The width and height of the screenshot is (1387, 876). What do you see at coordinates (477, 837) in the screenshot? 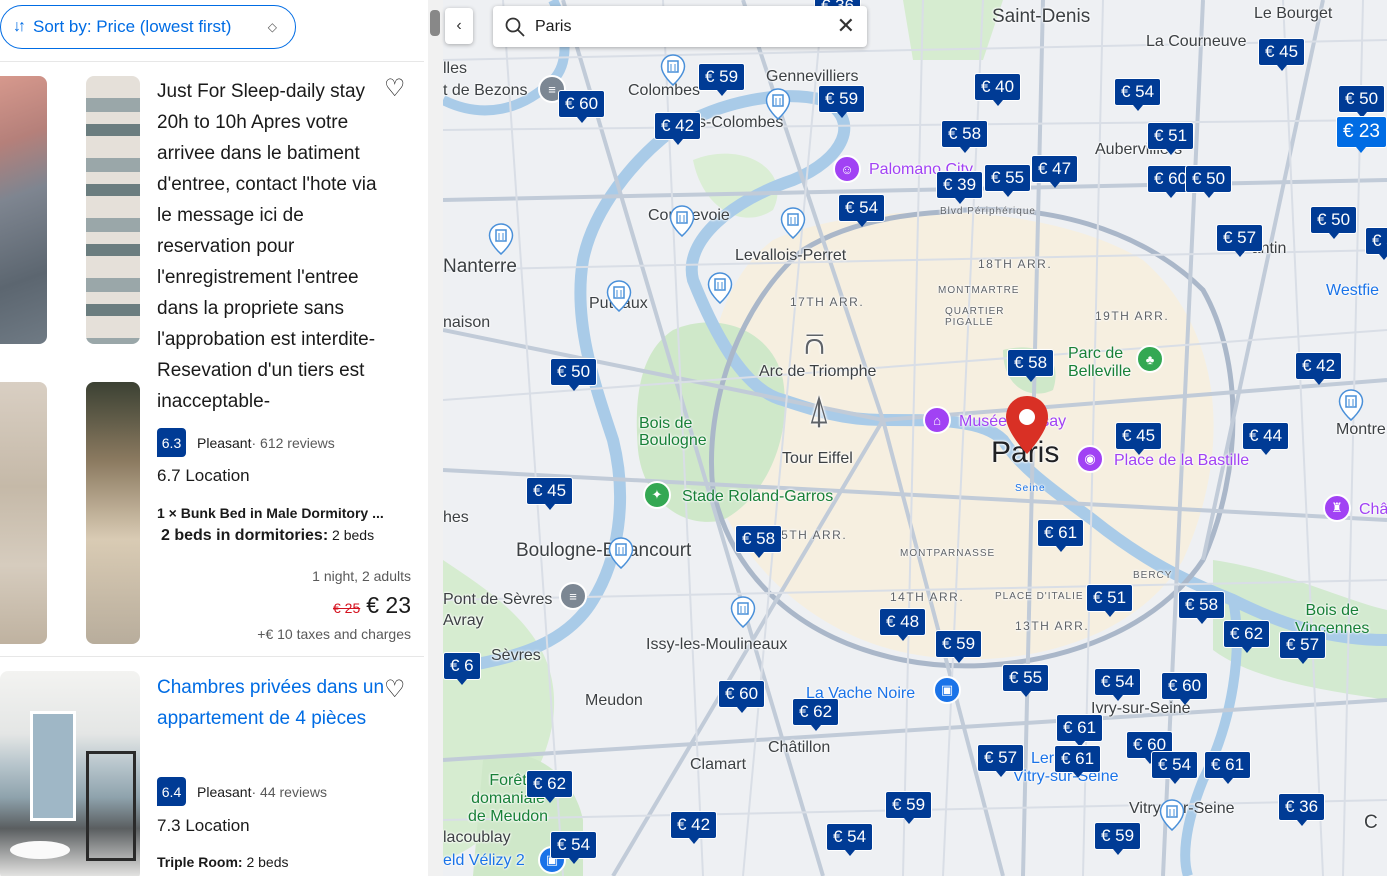
I see `place-label: lacoublay` at bounding box center [477, 837].